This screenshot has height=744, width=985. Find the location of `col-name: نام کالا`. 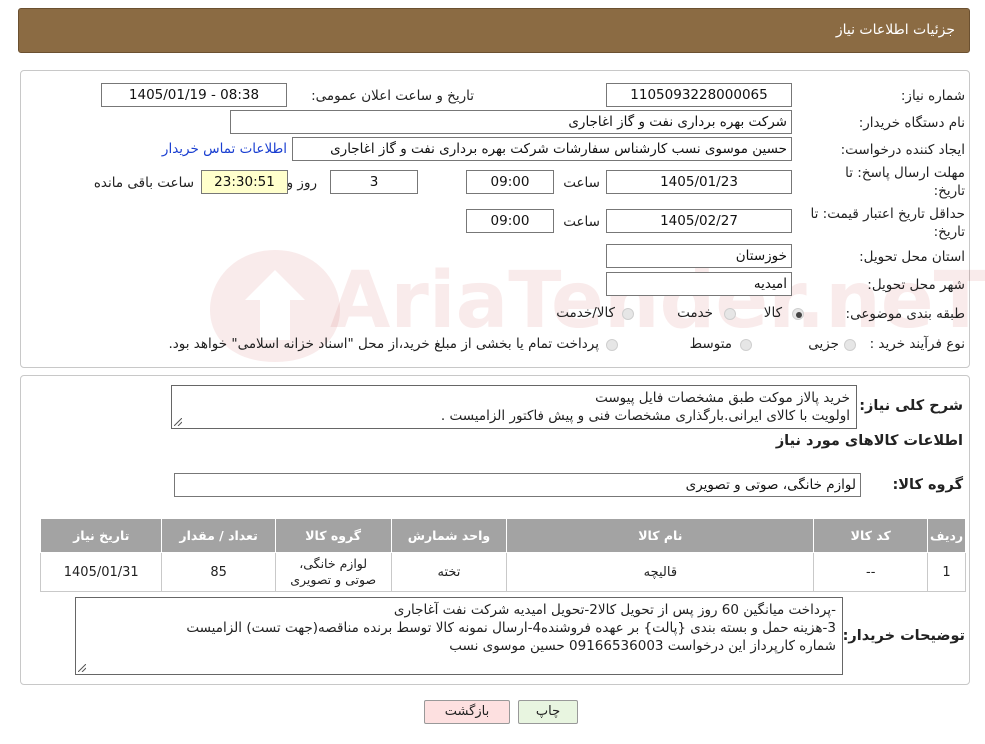

col-name: نام کالا is located at coordinates (660, 535).